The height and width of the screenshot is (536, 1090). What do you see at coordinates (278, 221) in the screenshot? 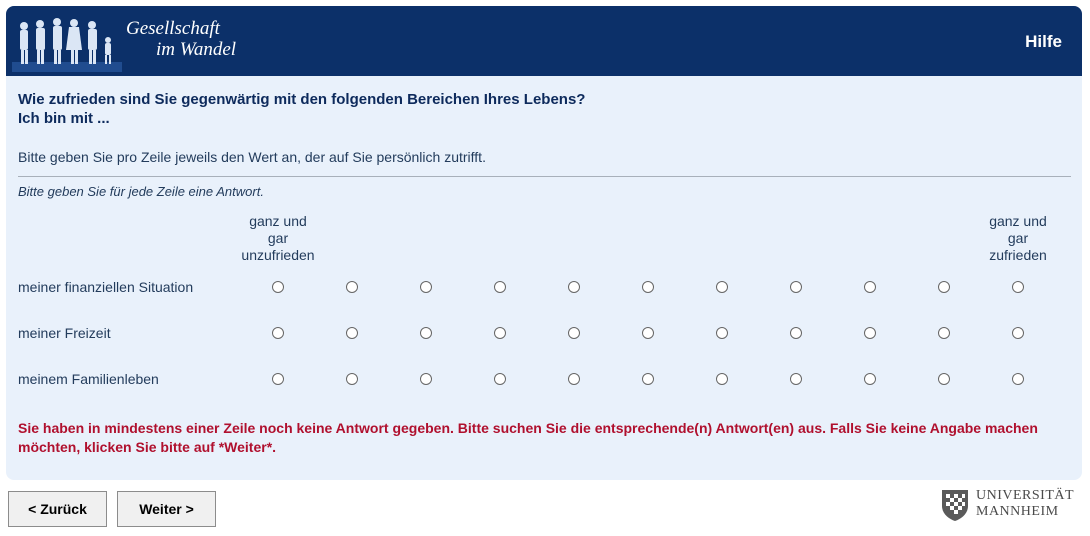
I see `anchor-left-line-1: ganz und` at bounding box center [278, 221].